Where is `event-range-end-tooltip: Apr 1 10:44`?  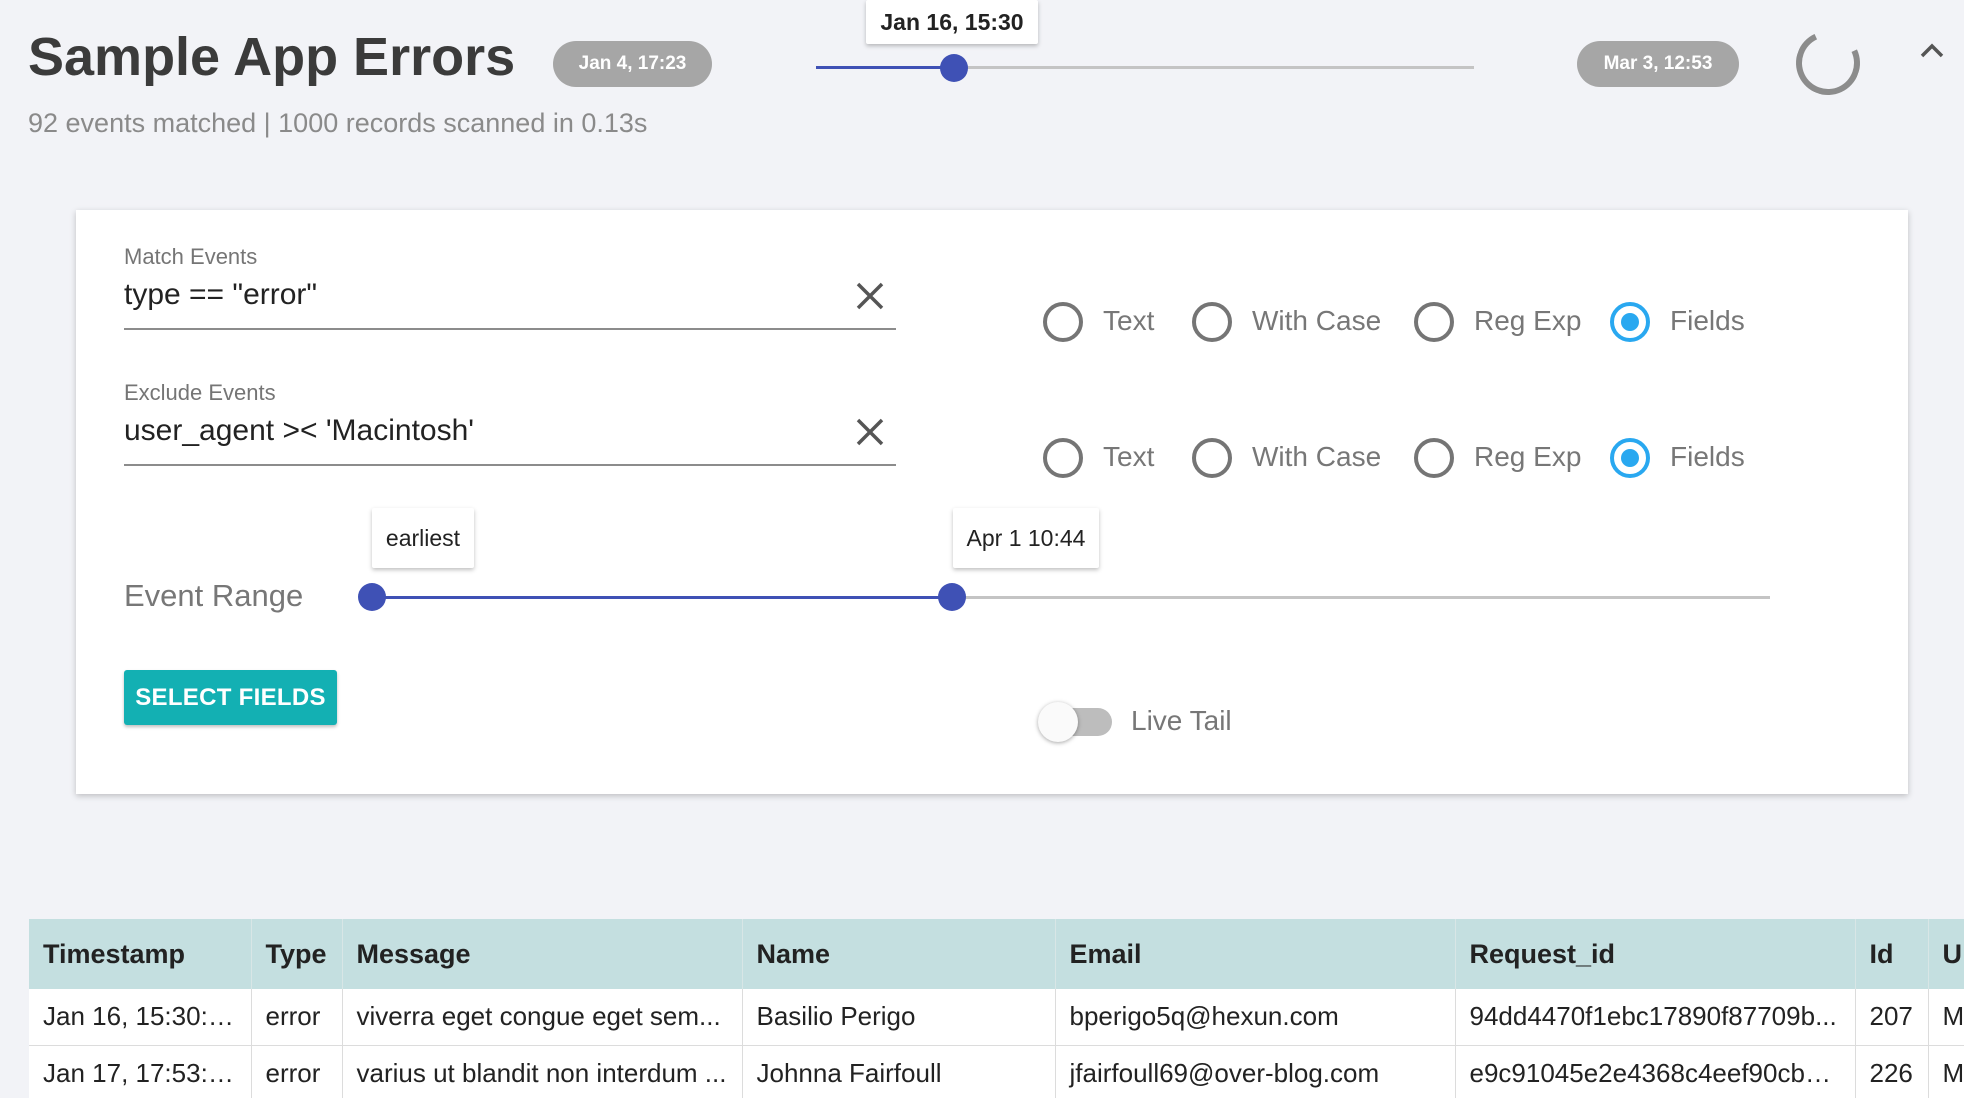 event-range-end-tooltip: Apr 1 10:44 is located at coordinates (1026, 538).